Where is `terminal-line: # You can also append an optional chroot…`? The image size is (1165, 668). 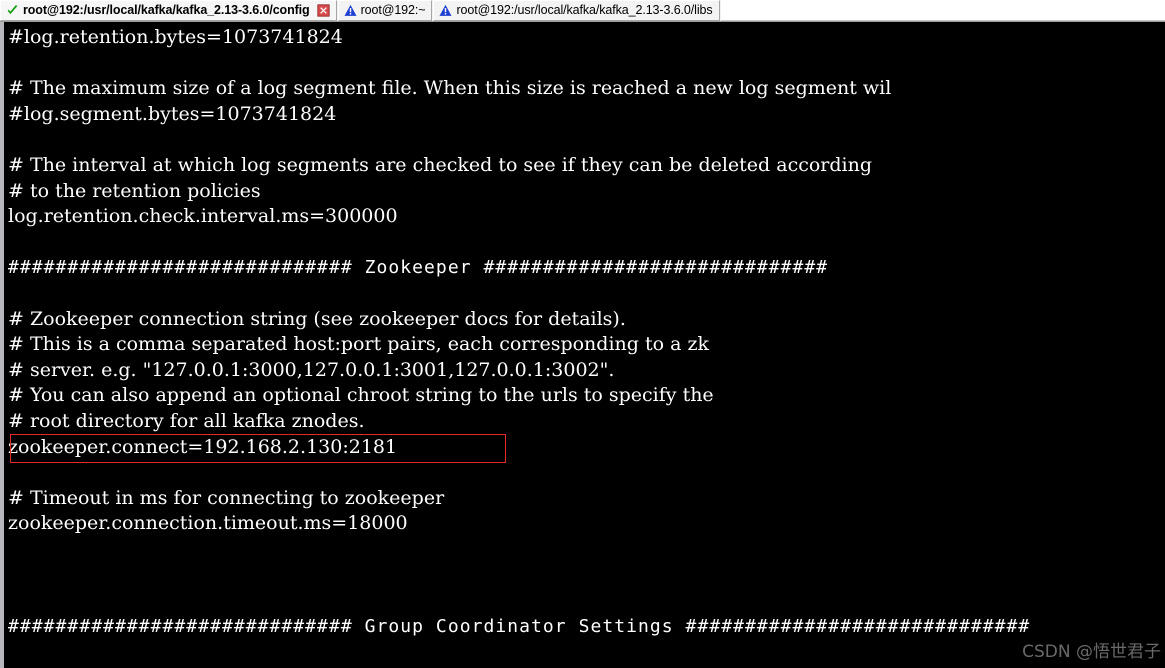
terminal-line: # You can also append an optional chroot… is located at coordinates (361, 395).